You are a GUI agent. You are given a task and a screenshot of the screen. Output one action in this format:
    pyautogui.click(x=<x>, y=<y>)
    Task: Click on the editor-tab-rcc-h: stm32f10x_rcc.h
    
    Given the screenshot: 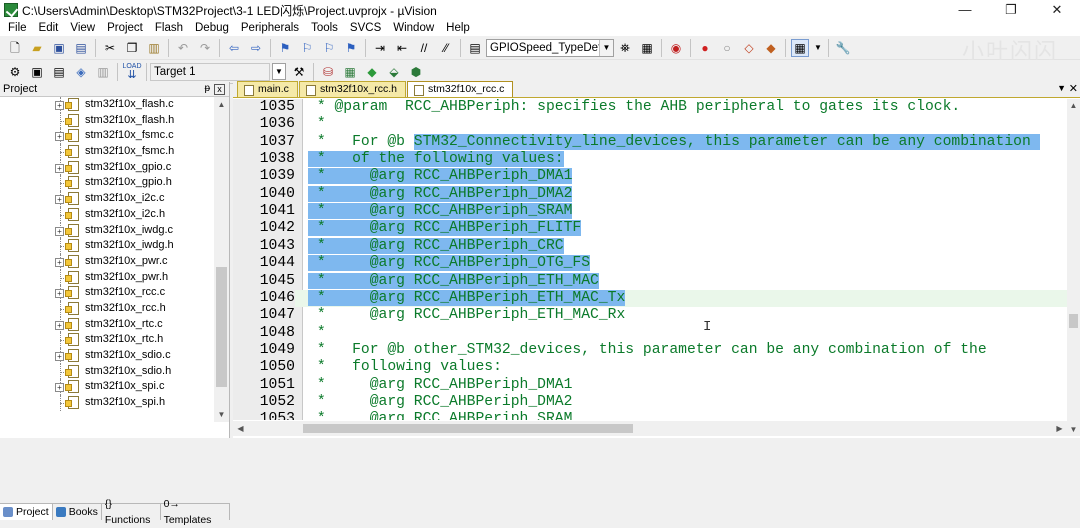 What is the action you would take?
    pyautogui.click(x=352, y=89)
    